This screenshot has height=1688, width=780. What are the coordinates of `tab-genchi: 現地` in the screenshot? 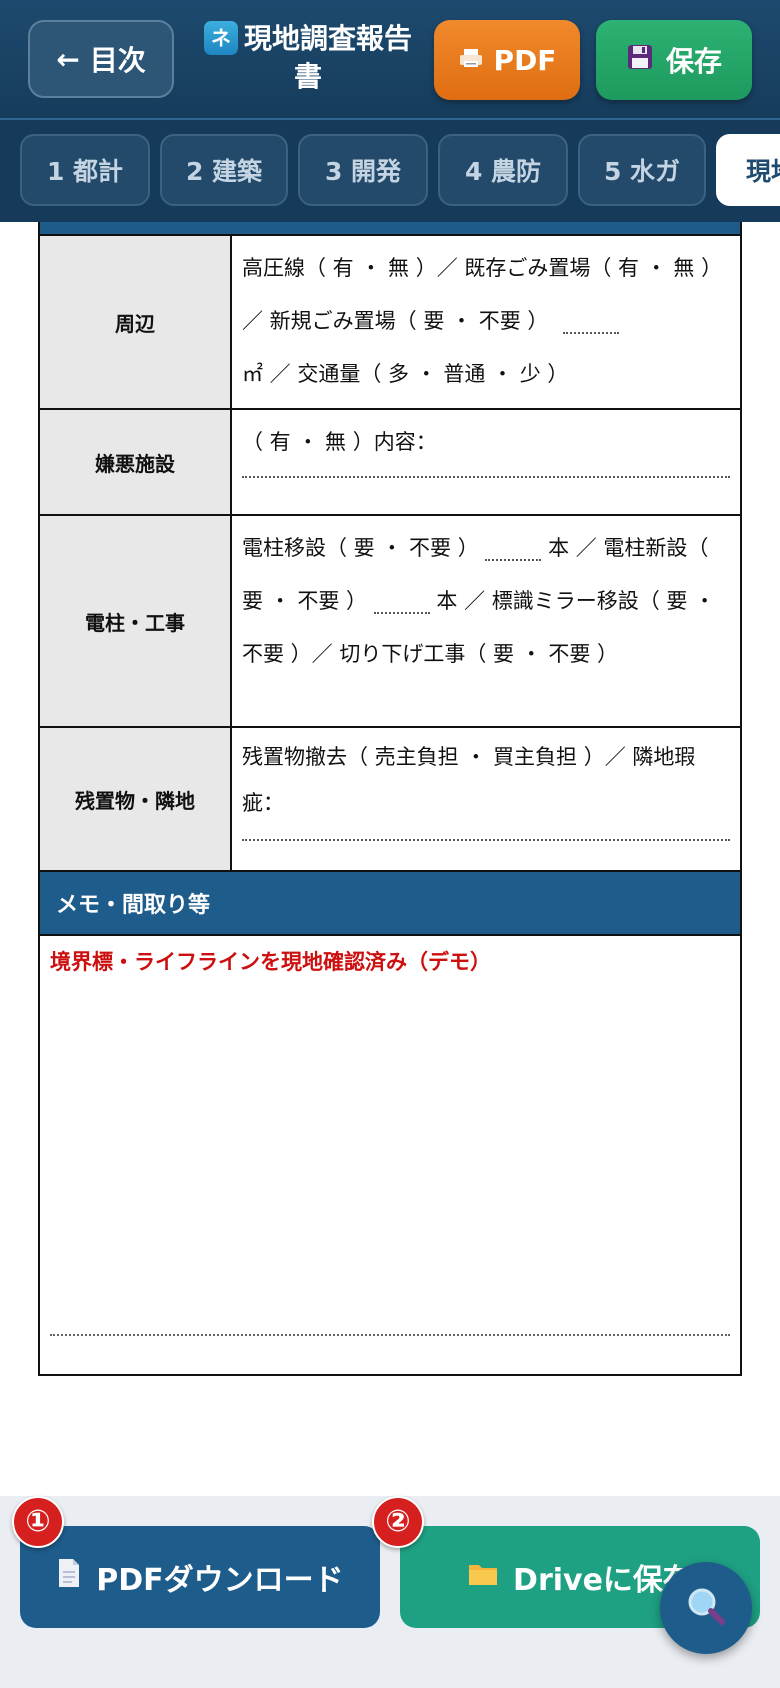 It's located at (748, 170).